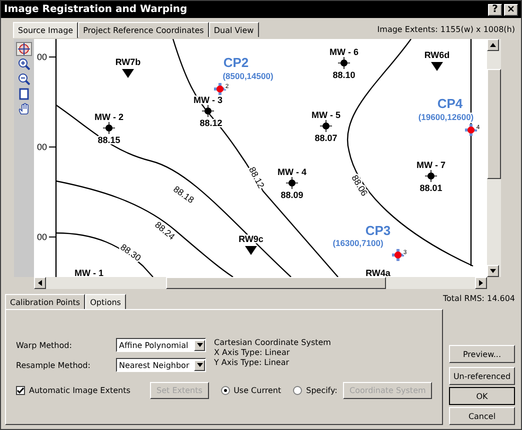 The height and width of the screenshot is (430, 522). Describe the element at coordinates (258, 390) in the screenshot. I see `radio-label: Use Current` at that location.